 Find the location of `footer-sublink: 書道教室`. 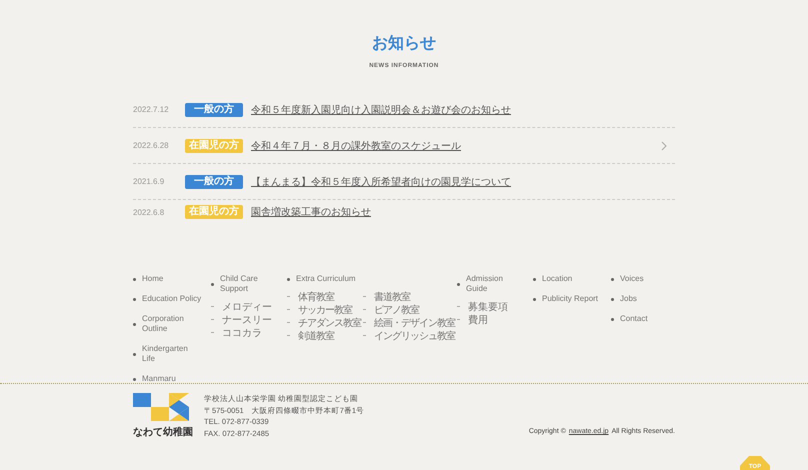

footer-sublink: 書道教室 is located at coordinates (392, 297).